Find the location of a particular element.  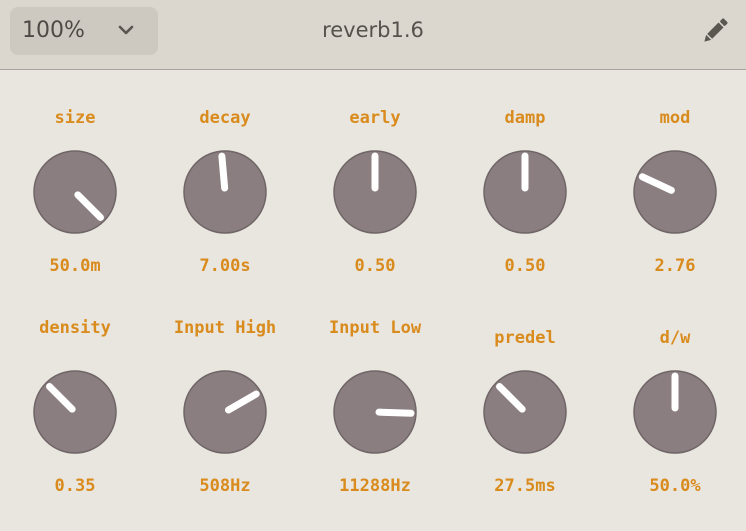

knob-group-damp: damp 0.50 is located at coordinates (525, 173).